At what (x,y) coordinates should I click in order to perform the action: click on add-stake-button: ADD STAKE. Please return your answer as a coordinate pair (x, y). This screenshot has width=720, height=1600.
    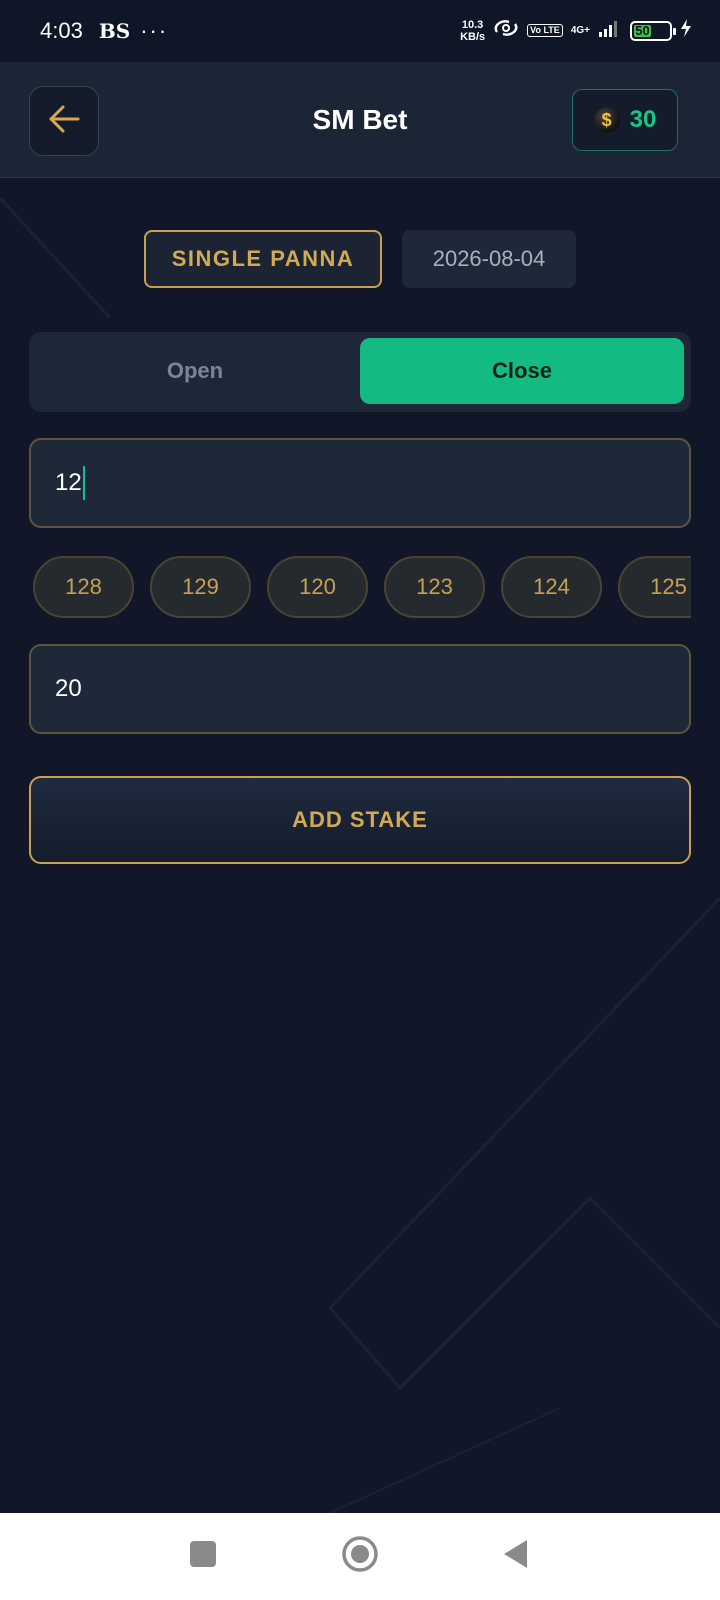
    Looking at the image, I should click on (360, 820).